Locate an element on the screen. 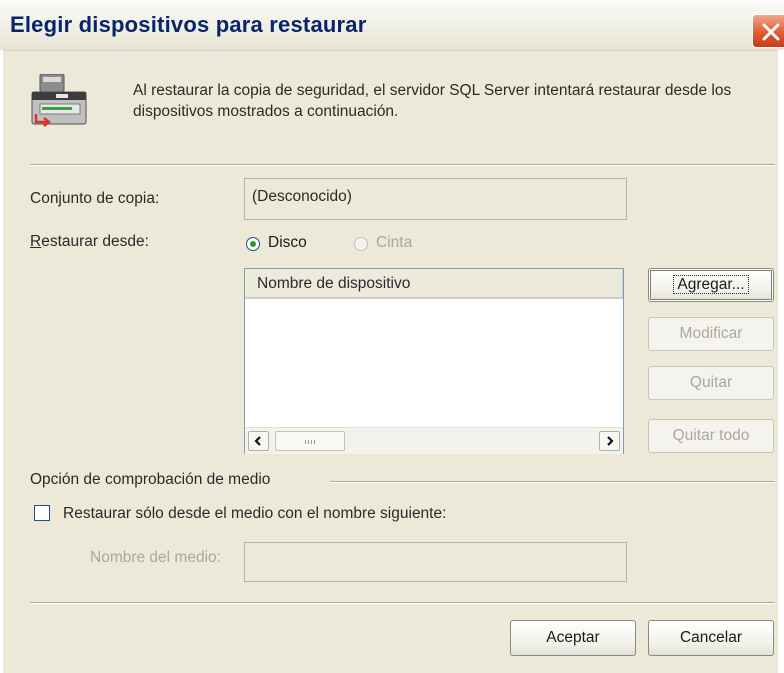 This screenshot has height=673, width=784. dialog-title: Elegir dispositivos para restaurar is located at coordinates (188, 24).